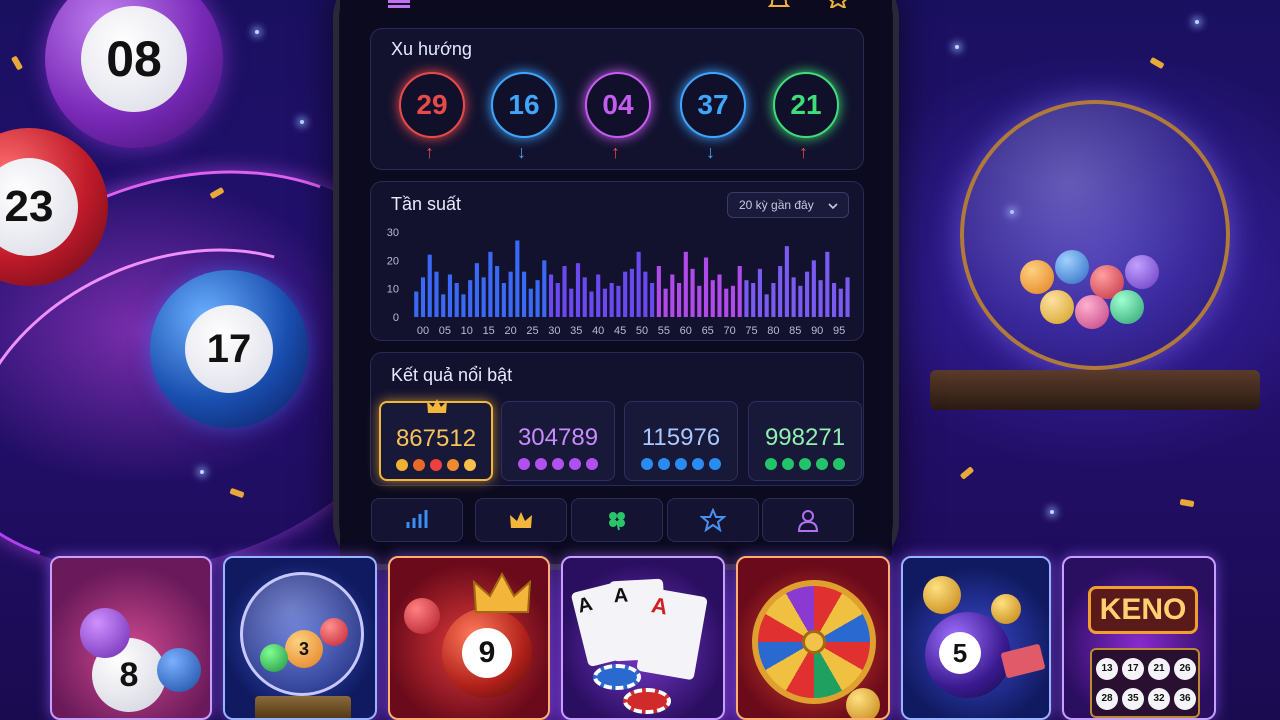 This screenshot has width=1280, height=720. What do you see at coordinates (202, 472) in the screenshot?
I see `sparkle` at bounding box center [202, 472].